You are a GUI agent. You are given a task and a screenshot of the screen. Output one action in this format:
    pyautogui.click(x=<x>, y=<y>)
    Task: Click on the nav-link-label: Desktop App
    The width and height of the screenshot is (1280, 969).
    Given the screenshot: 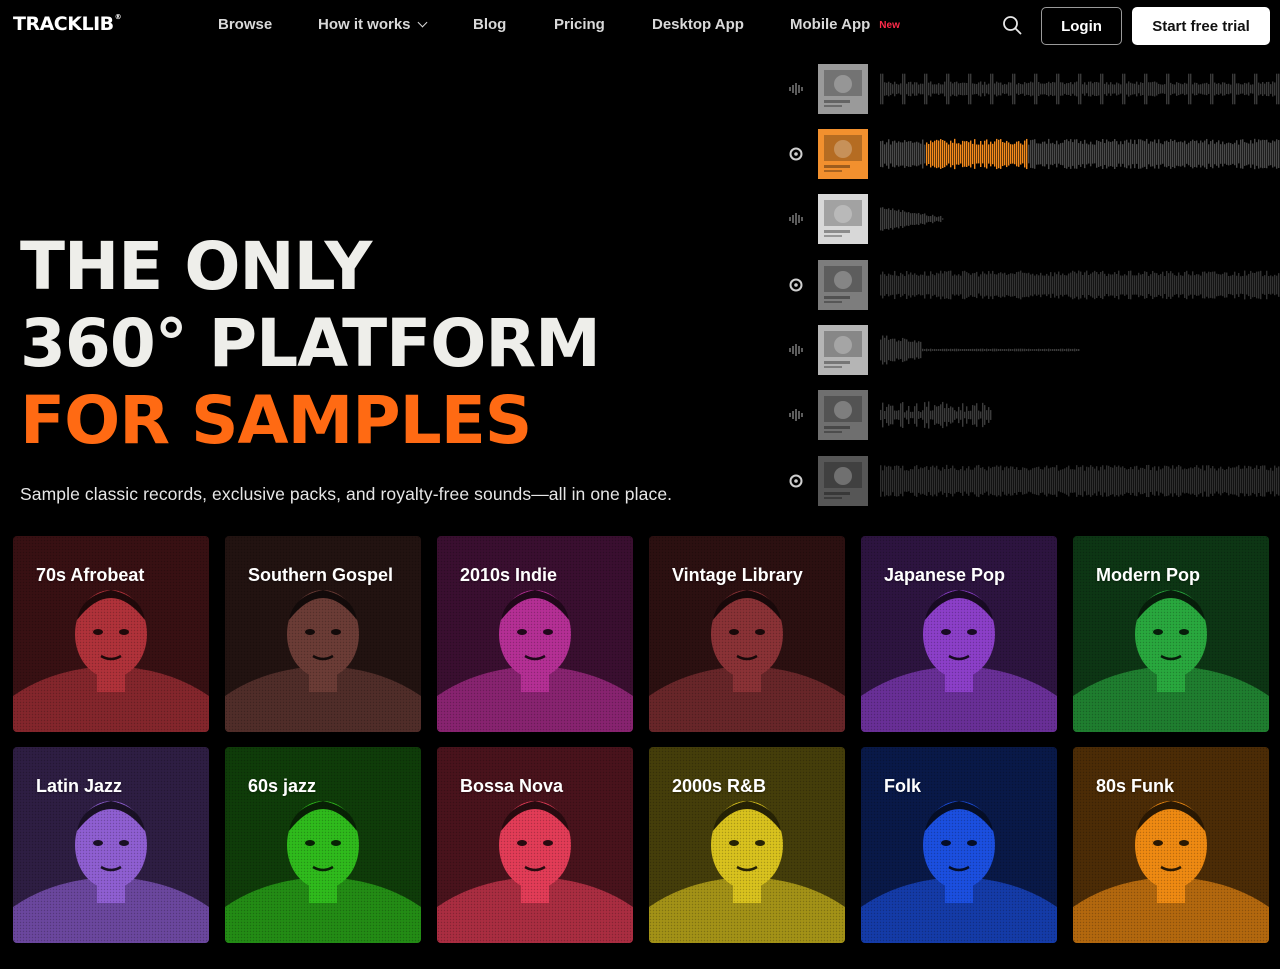 What is the action you would take?
    pyautogui.click(x=698, y=24)
    